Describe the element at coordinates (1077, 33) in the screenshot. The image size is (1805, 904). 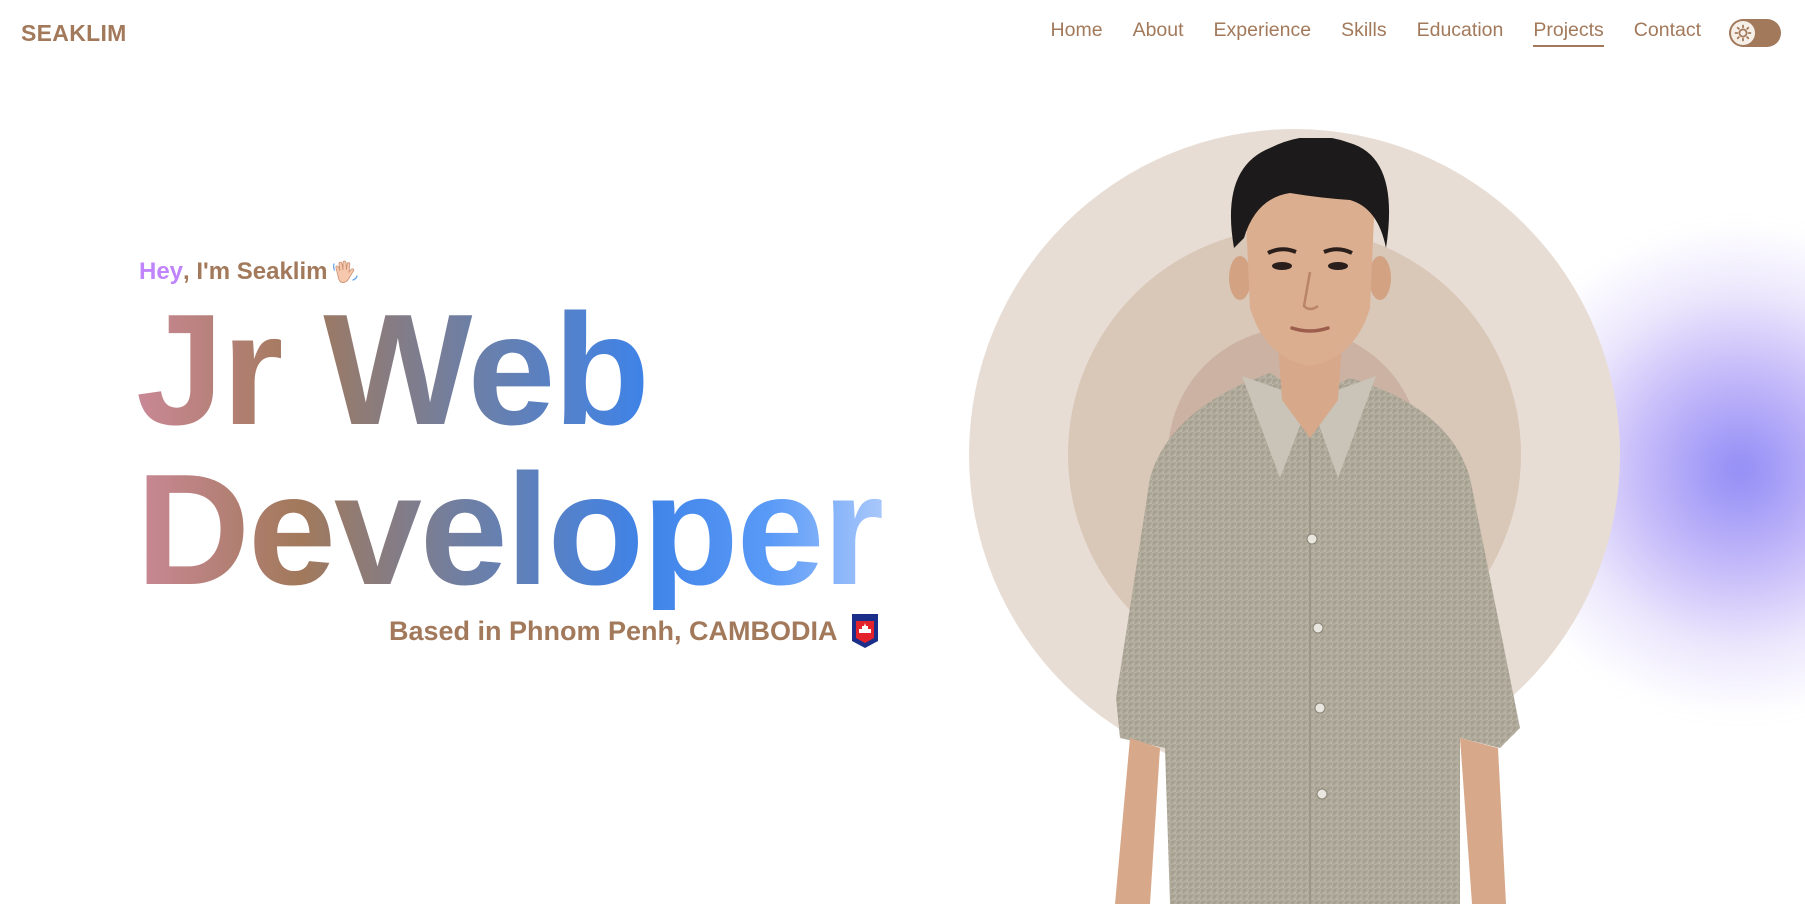
I see `nav-home: Home` at that location.